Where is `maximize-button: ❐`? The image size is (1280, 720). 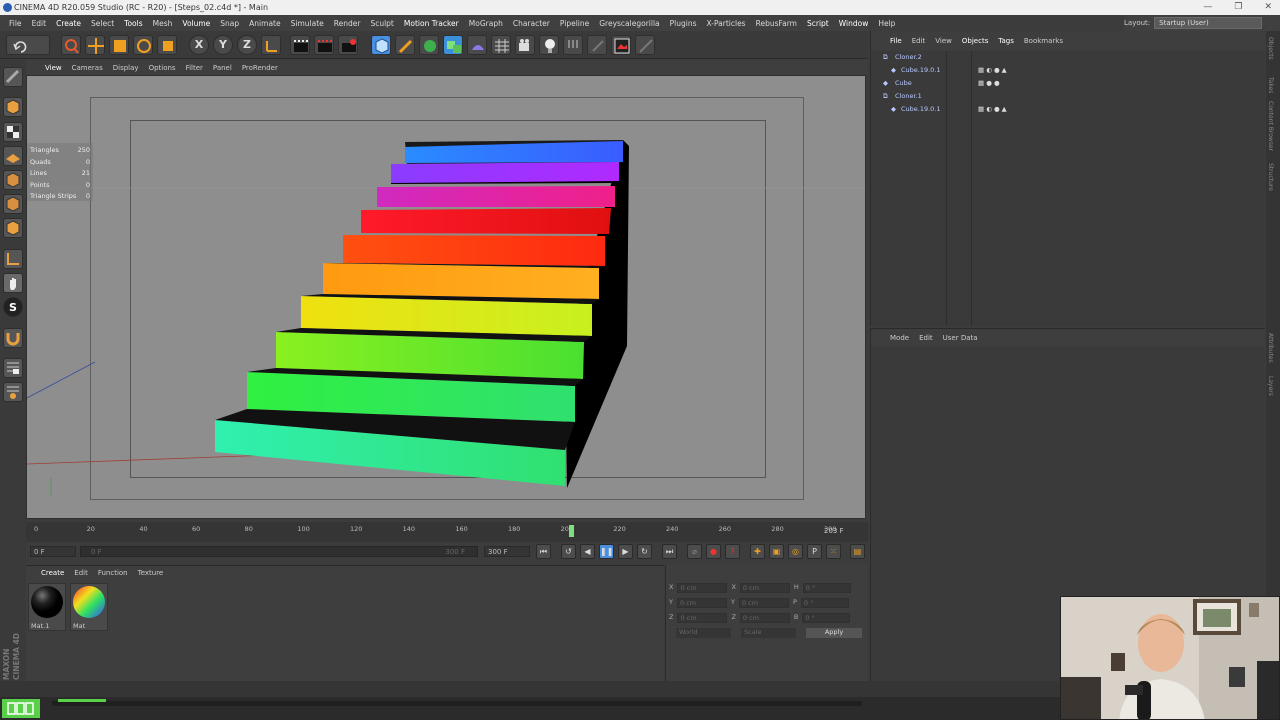 maximize-button: ❐ is located at coordinates (1238, 7).